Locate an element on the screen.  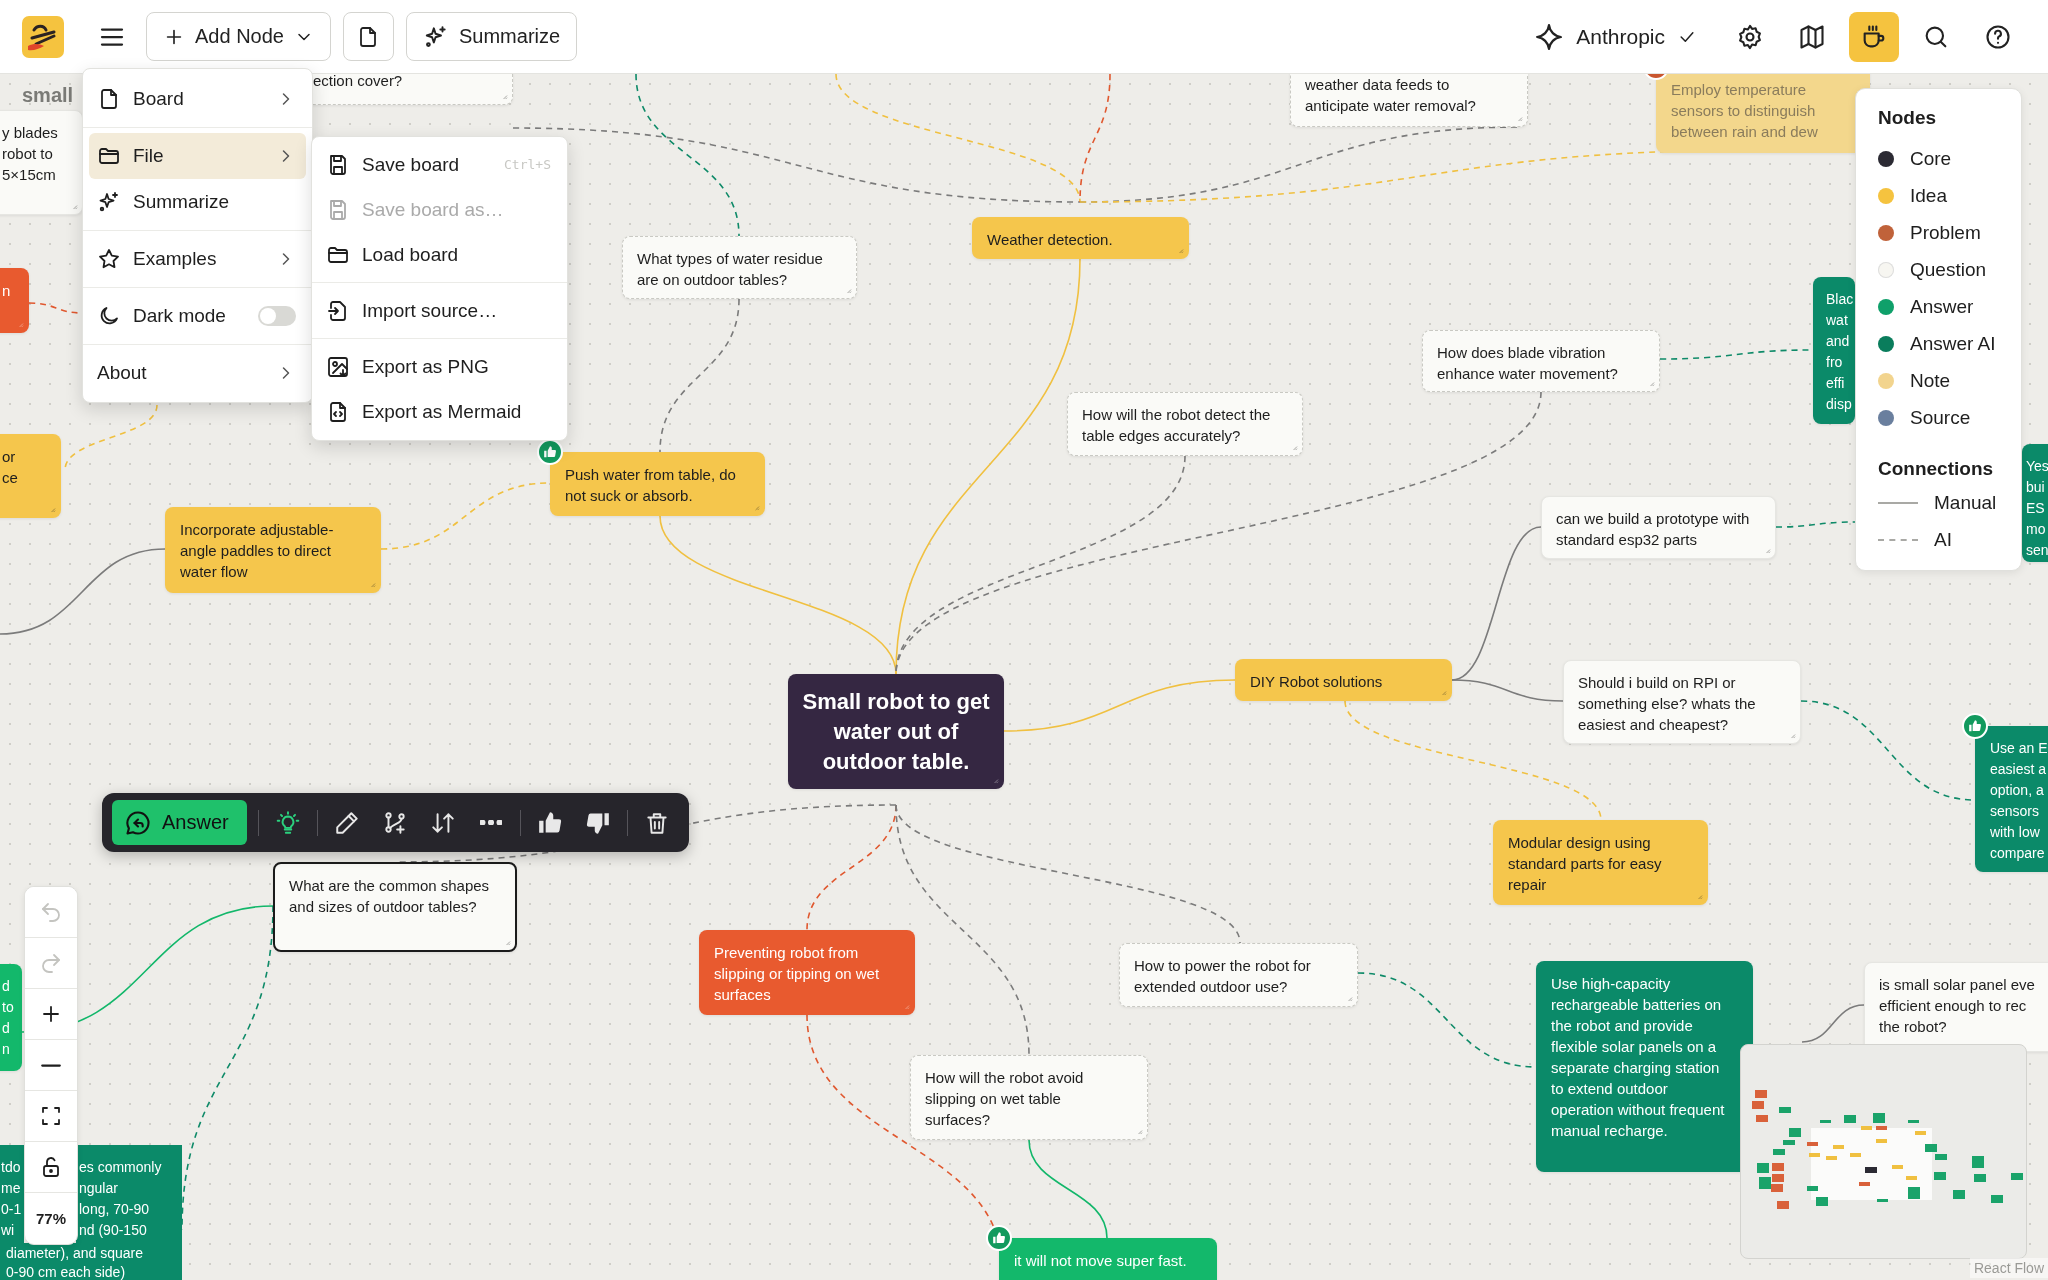
answer-node: Blac wat and fro effi disp is located at coordinates (1834, 350).